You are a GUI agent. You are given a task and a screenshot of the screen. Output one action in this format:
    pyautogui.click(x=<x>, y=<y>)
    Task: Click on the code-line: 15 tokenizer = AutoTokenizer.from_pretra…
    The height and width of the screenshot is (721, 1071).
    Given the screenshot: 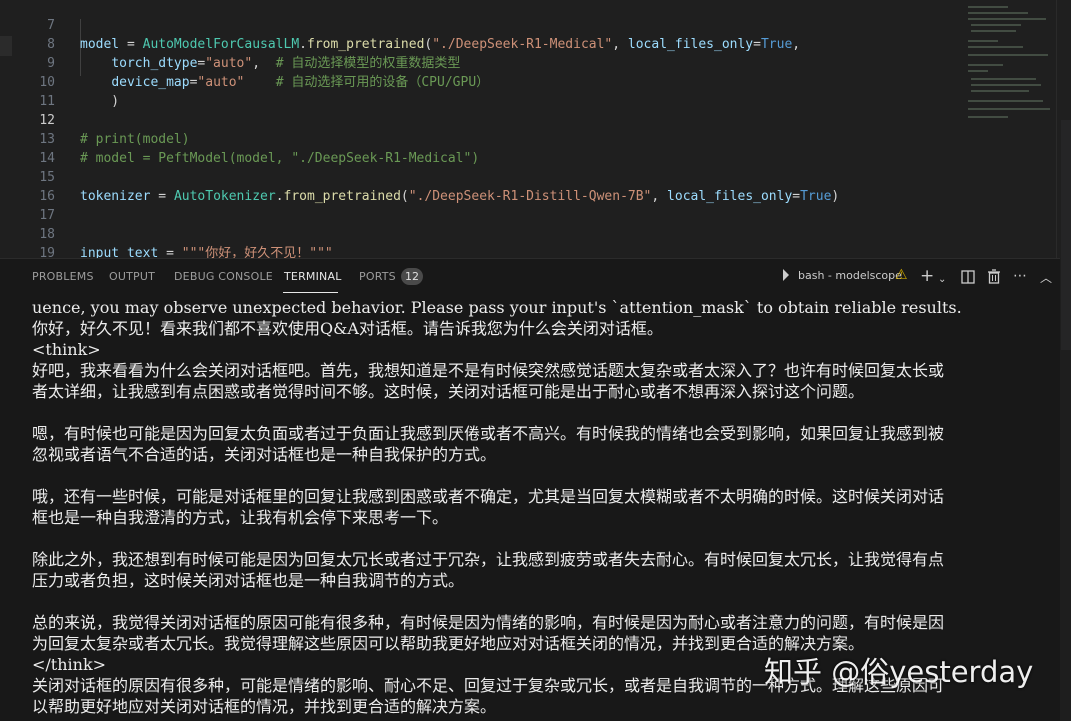 What is the action you would take?
    pyautogui.click(x=480, y=176)
    